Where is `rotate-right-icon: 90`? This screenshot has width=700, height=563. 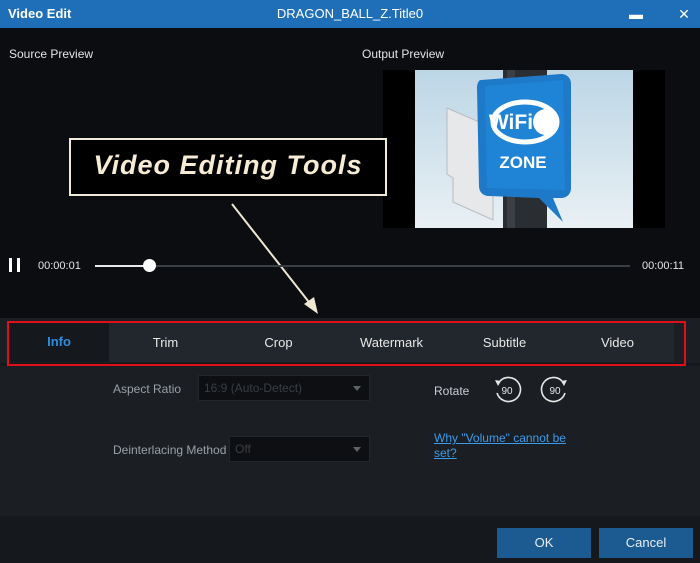 rotate-right-icon: 90 is located at coordinates (553, 389).